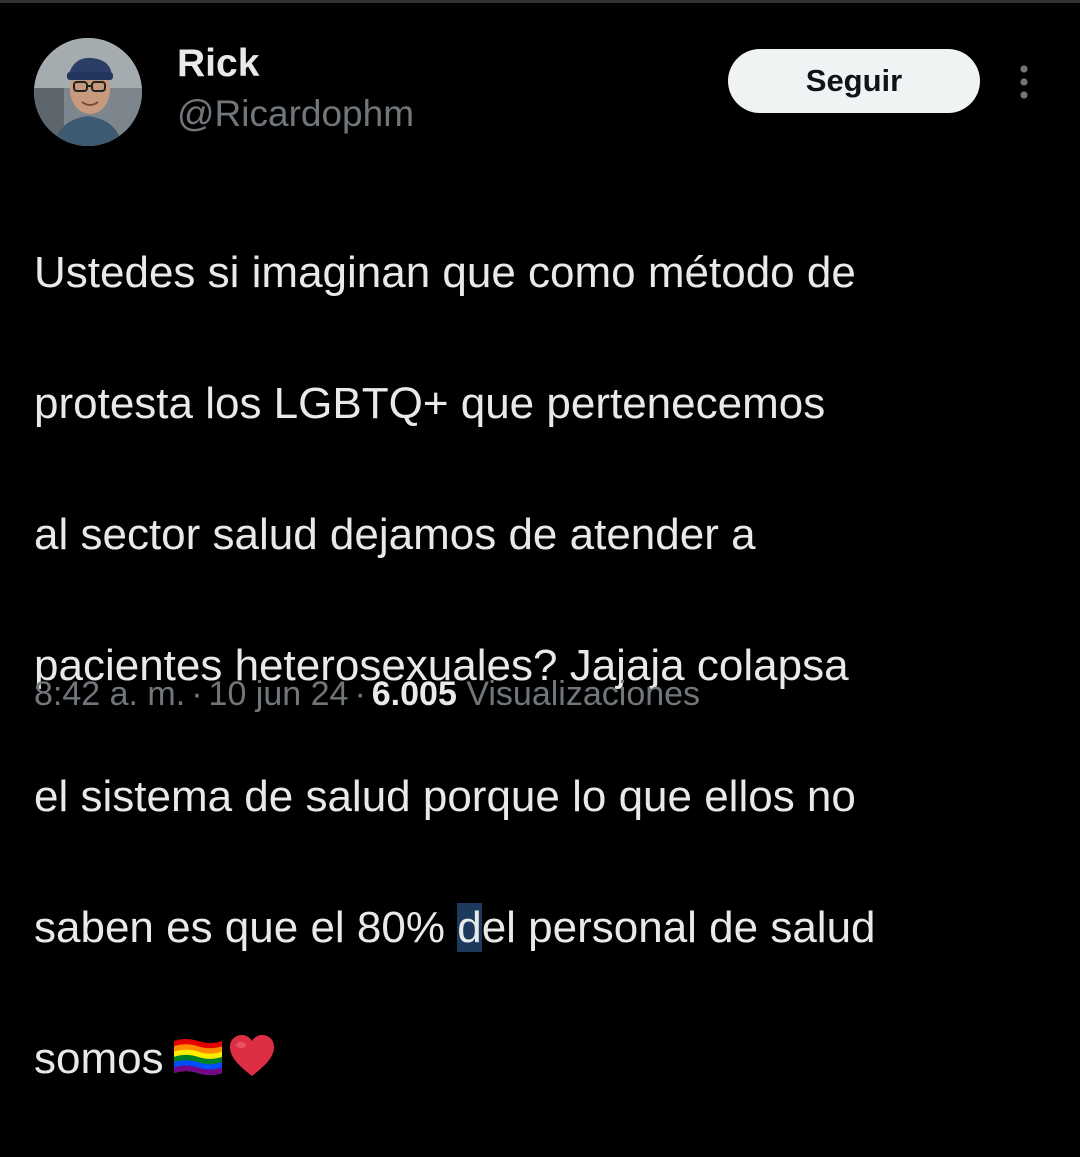 Image resolution: width=1080 pixels, height=1157 pixels. I want to click on top-divider, so click(540, 1).